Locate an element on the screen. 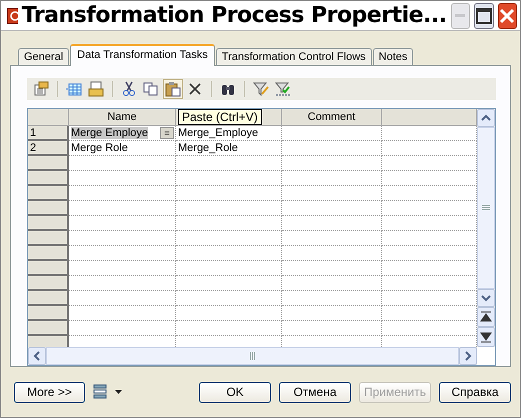 This screenshot has width=521, height=418. vertical-scrollbar is located at coordinates (486, 228).